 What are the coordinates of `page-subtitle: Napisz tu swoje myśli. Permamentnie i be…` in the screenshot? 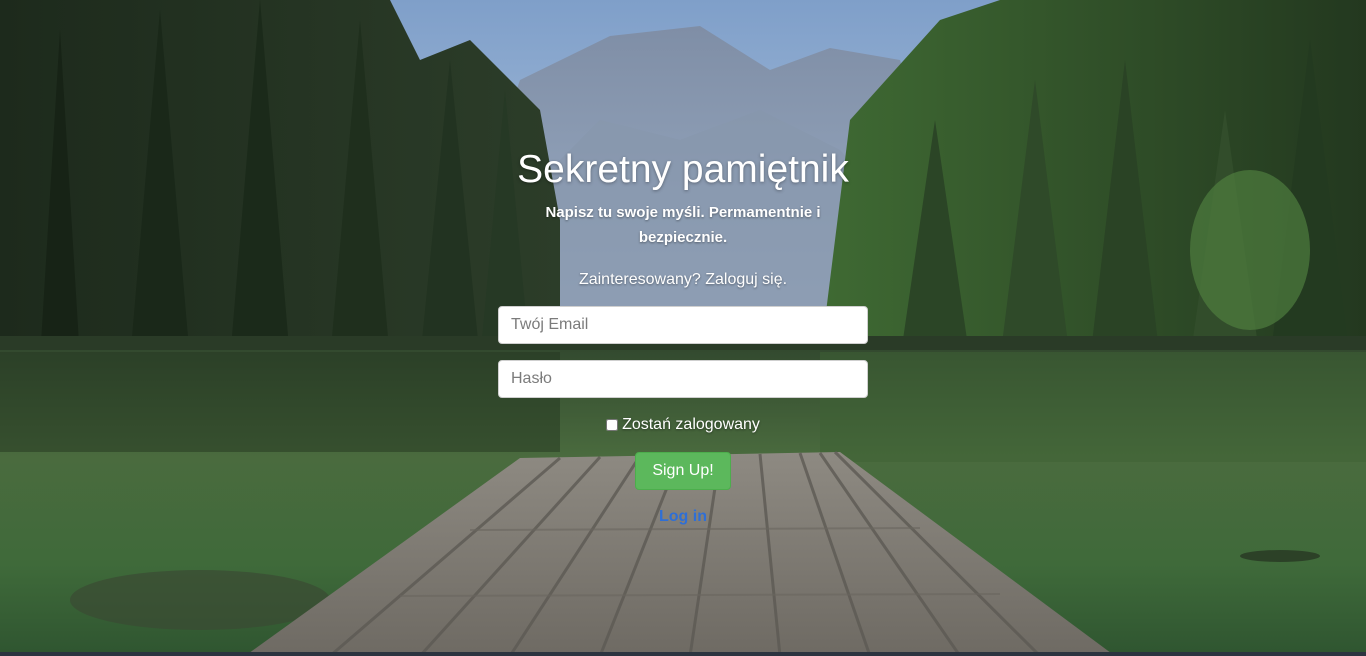 It's located at (683, 225).